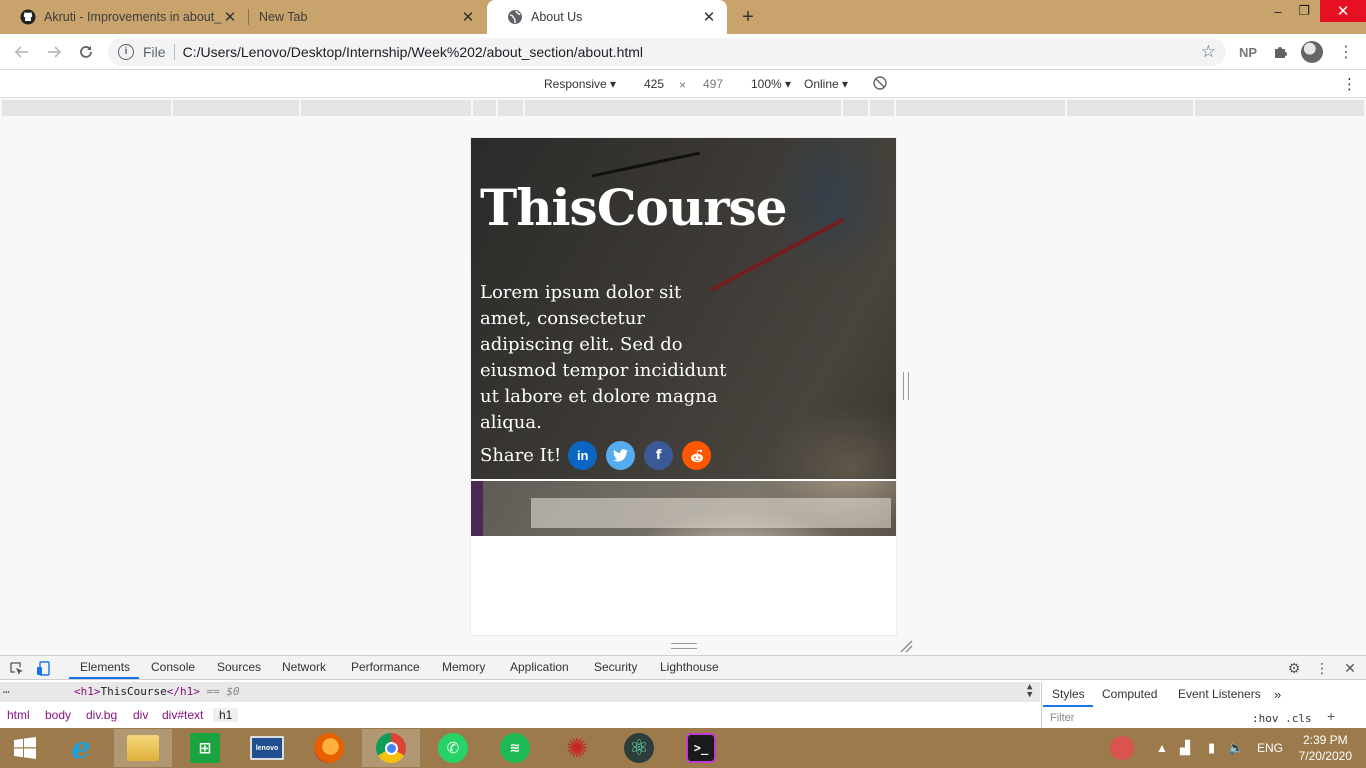 The image size is (1366, 768). What do you see at coordinates (1029, 691) in the screenshot?
I see `scroll-arrows-icon: ▲ ▼` at bounding box center [1029, 691].